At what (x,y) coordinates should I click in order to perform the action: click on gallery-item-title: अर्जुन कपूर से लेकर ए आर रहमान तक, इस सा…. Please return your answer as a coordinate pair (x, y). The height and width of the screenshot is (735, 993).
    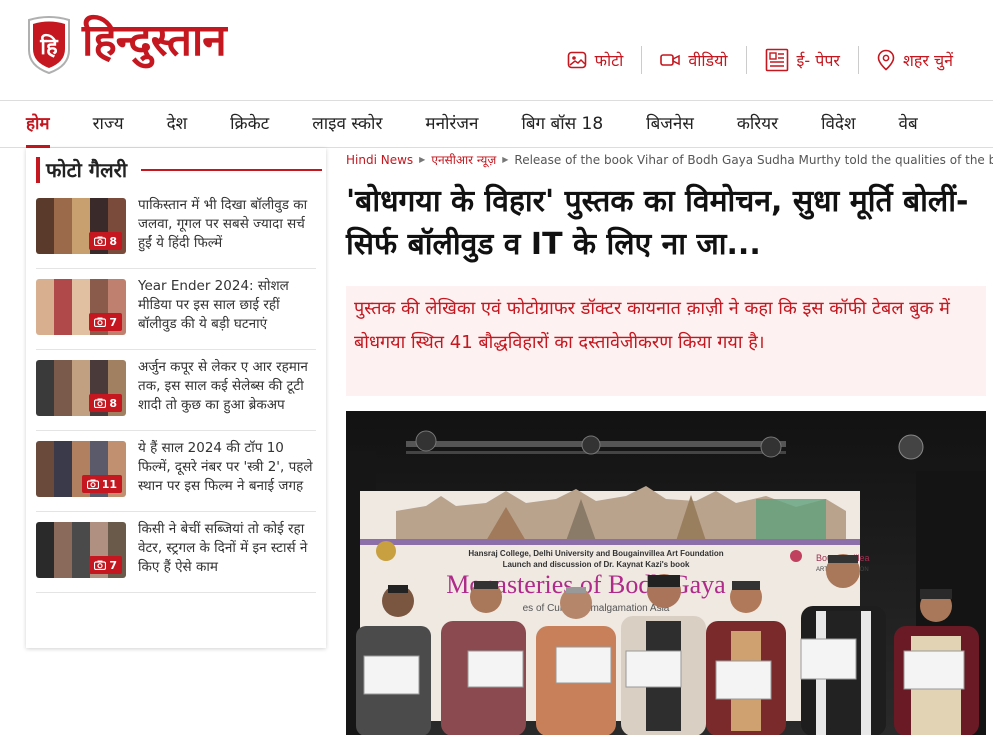
    Looking at the image, I should click on (227, 386).